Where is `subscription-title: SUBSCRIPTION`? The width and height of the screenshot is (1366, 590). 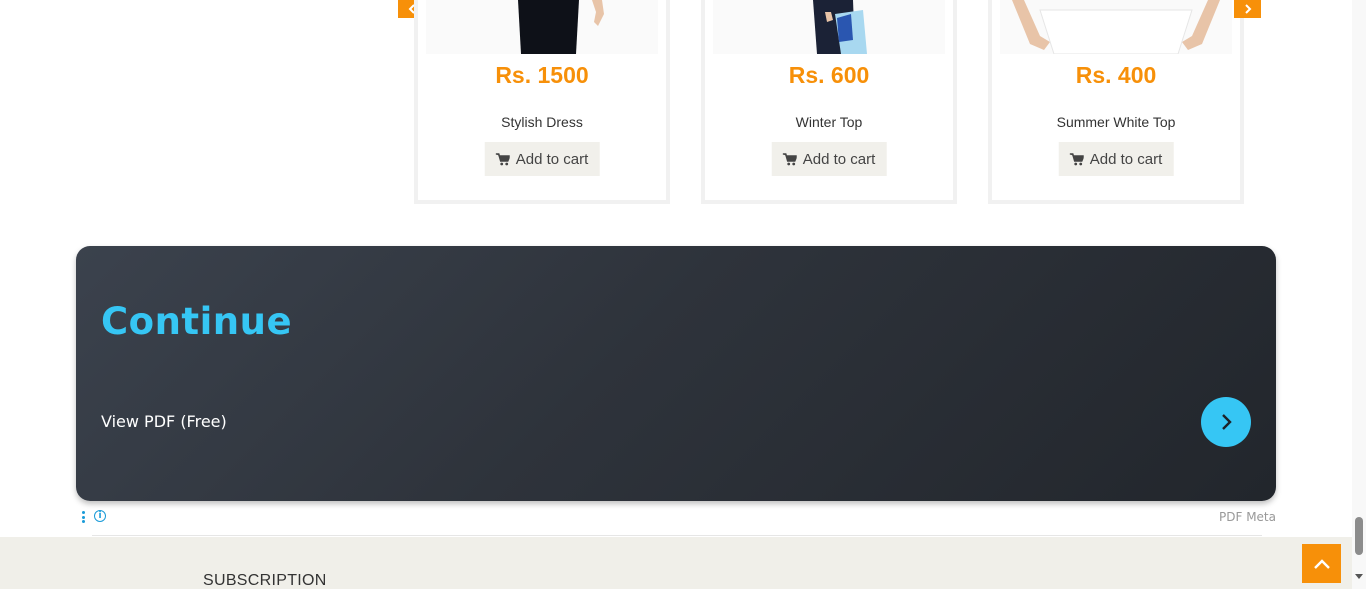
subscription-title: SUBSCRIPTION is located at coordinates (265, 580).